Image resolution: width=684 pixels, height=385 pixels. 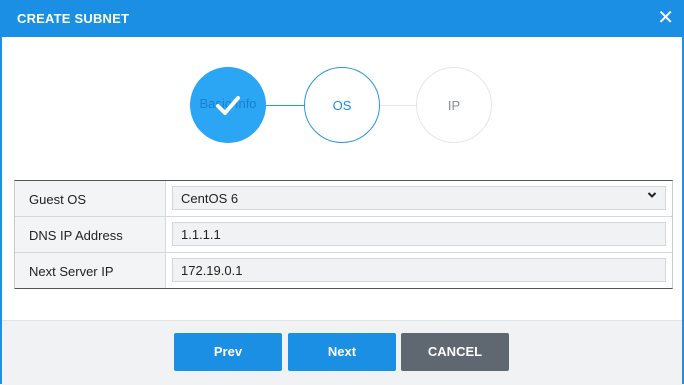 I want to click on form-row-dns-ip: DNS IP Address 1.1.1.1, so click(x=343, y=235).